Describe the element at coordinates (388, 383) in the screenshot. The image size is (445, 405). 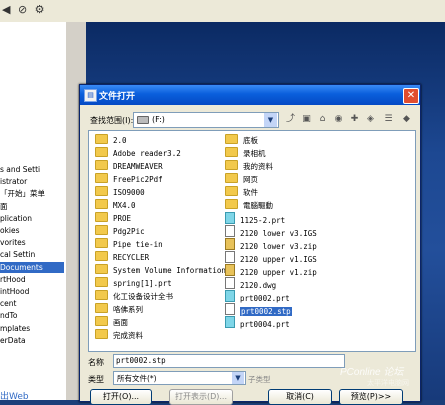
I see `watermark-subtext: 太平洋电脑网` at that location.